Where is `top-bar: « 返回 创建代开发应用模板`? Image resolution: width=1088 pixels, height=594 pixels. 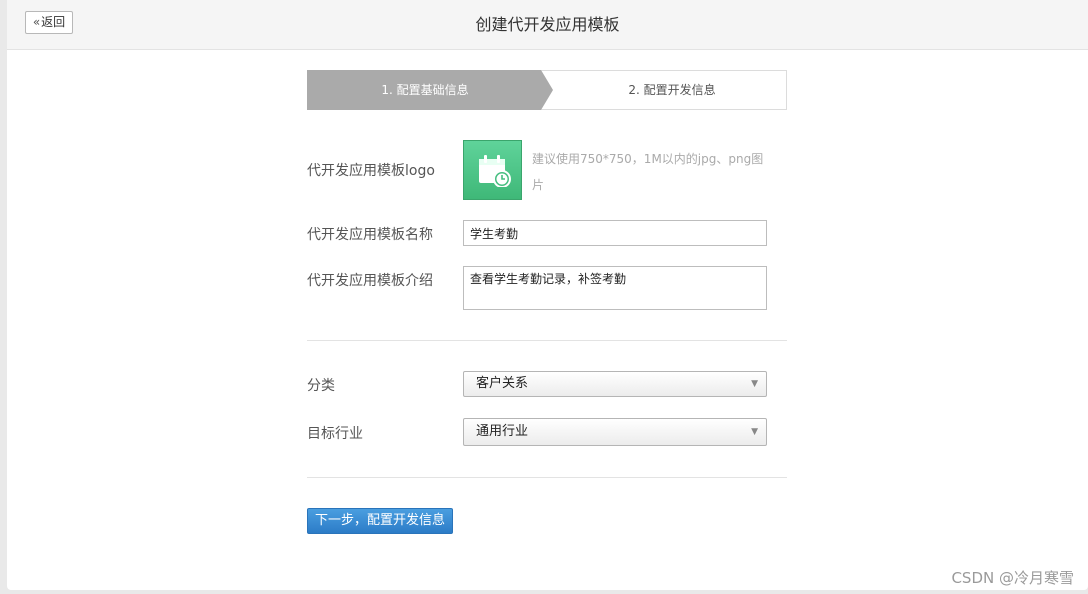
top-bar: « 返回 创建代开发应用模板 is located at coordinates (547, 25).